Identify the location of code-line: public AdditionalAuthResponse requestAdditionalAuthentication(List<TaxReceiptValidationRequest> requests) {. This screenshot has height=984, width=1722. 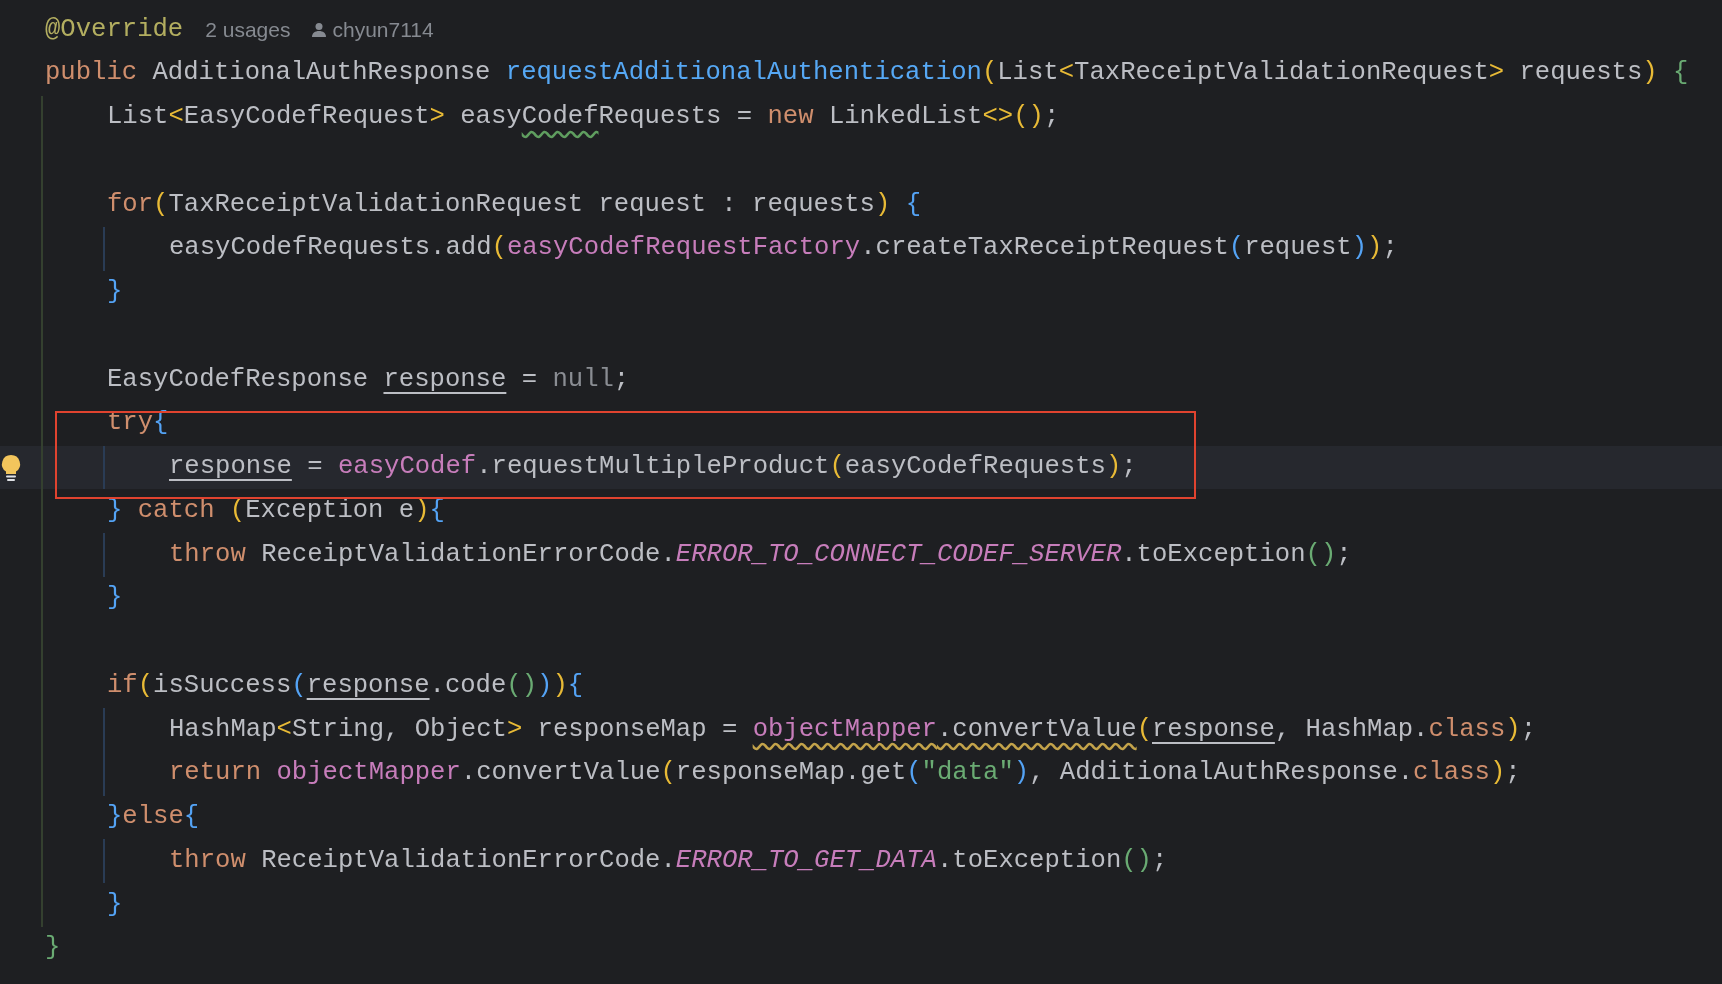
(867, 73).